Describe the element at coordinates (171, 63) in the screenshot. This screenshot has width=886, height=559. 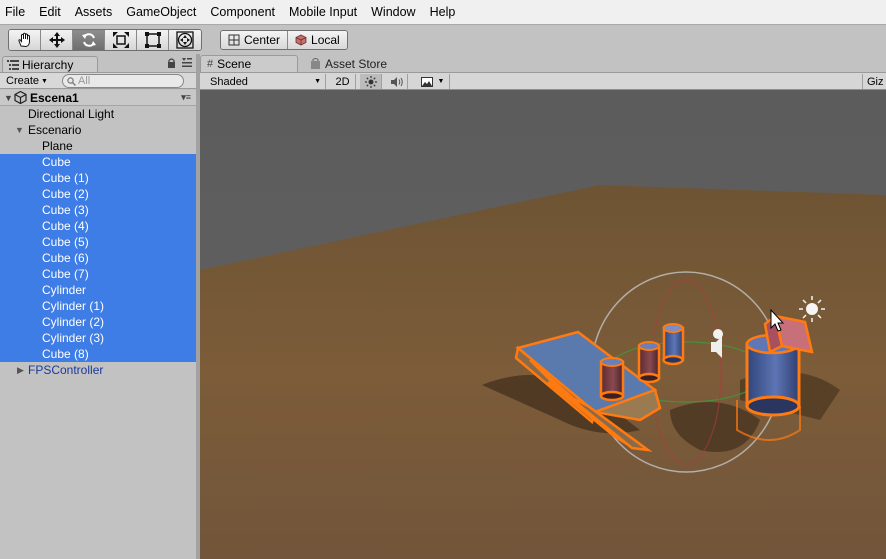
I see `lock-icon` at that location.